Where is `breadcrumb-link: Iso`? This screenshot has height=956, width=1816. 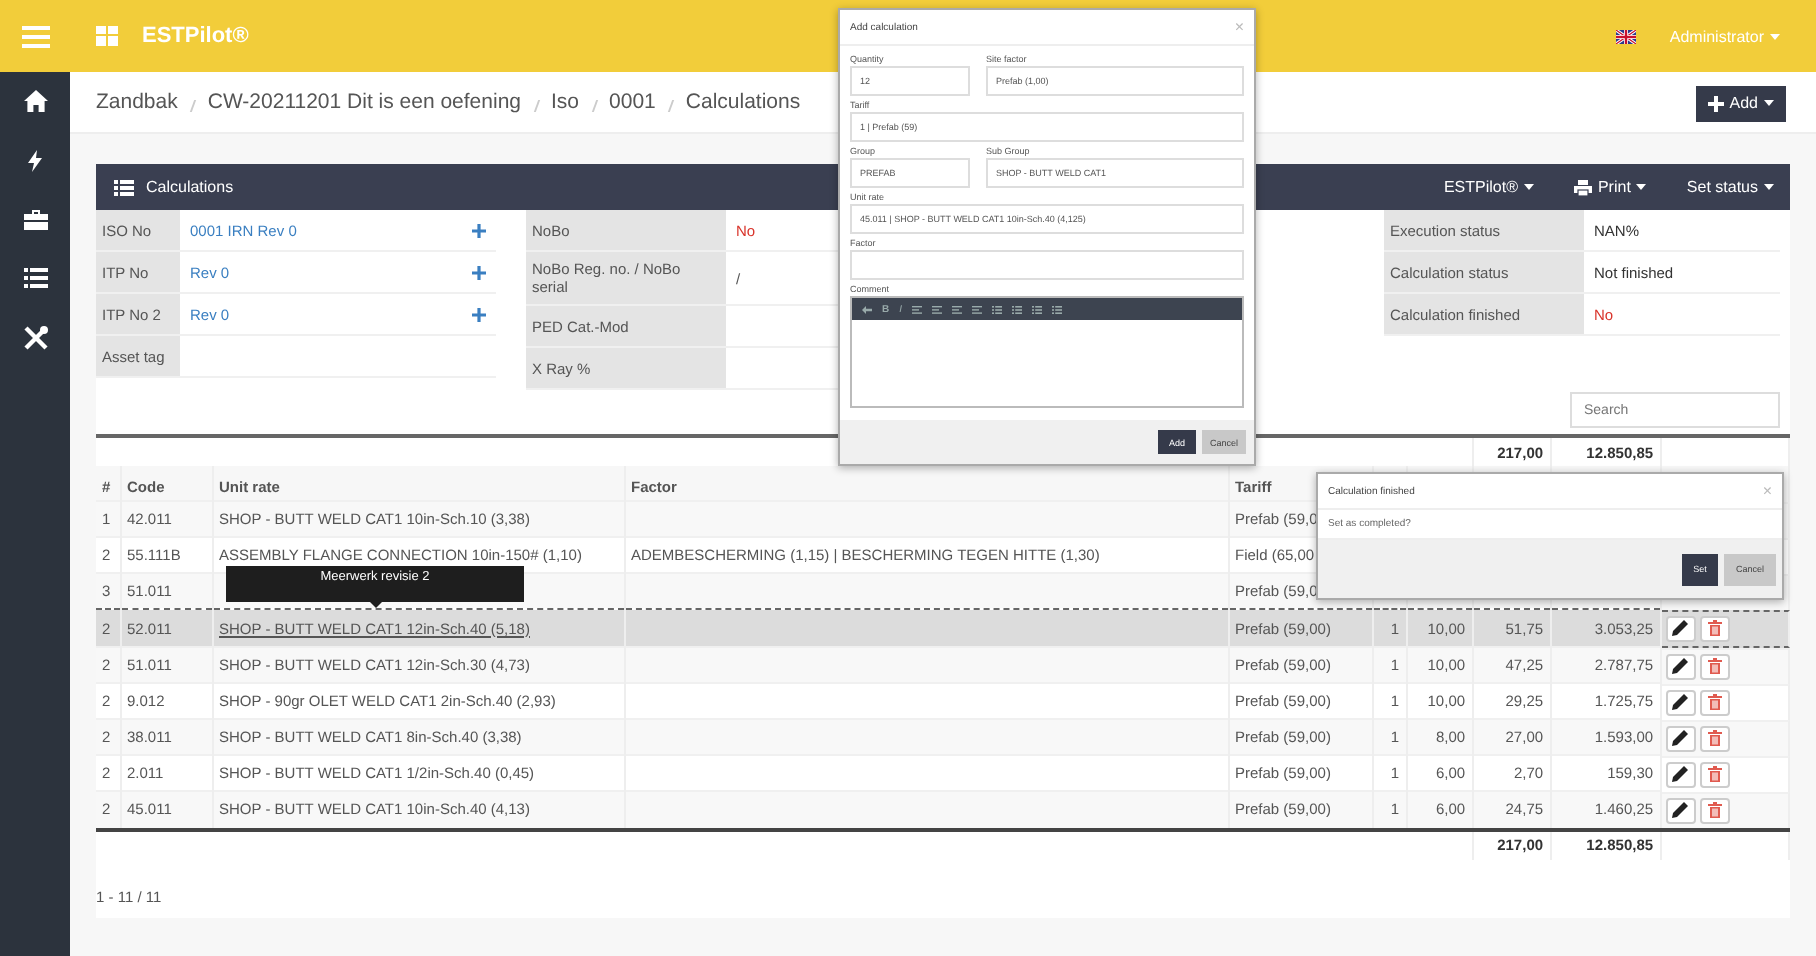
breadcrumb-link: Iso is located at coordinates (565, 102).